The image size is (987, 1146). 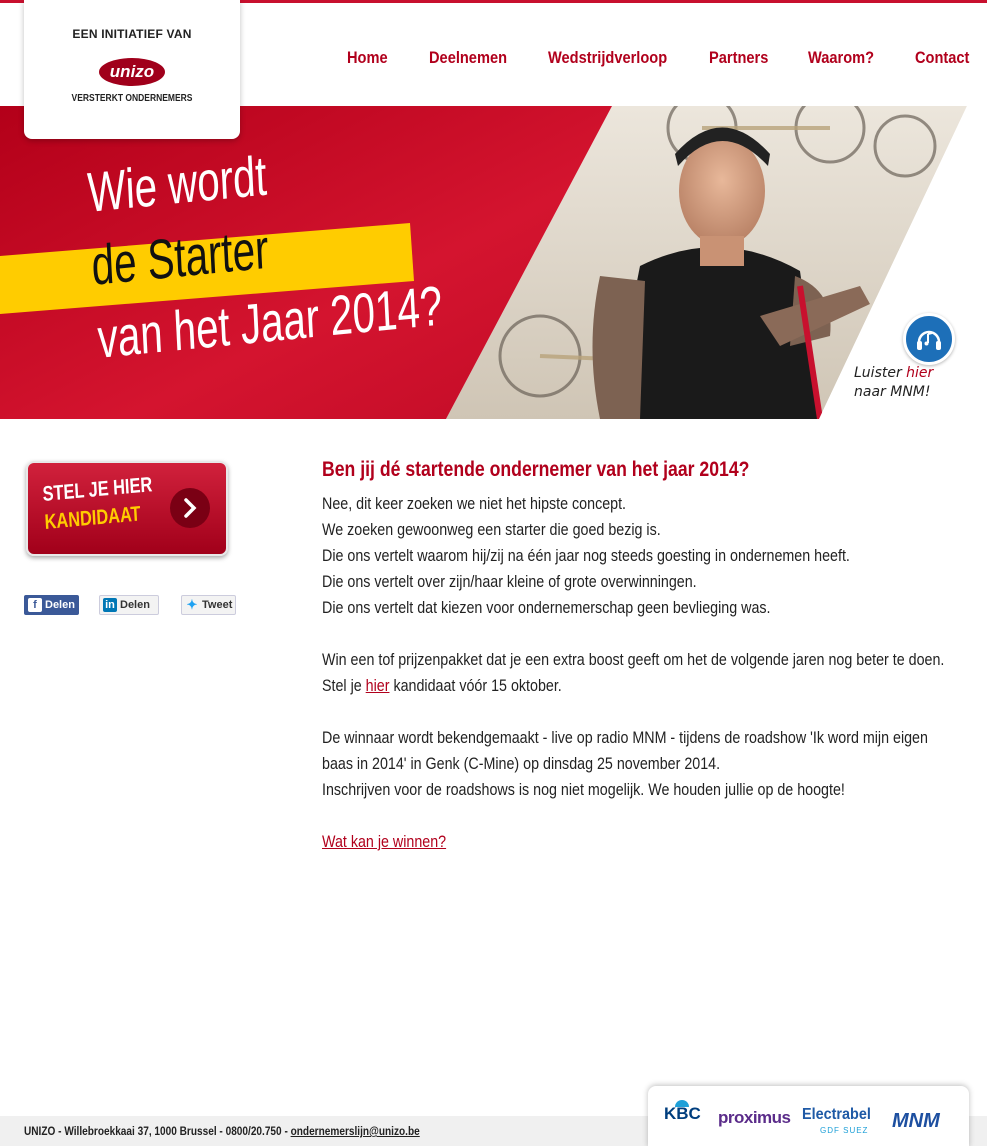 What do you see at coordinates (841, 58) in the screenshot?
I see `nav-waarom: Waarom?` at bounding box center [841, 58].